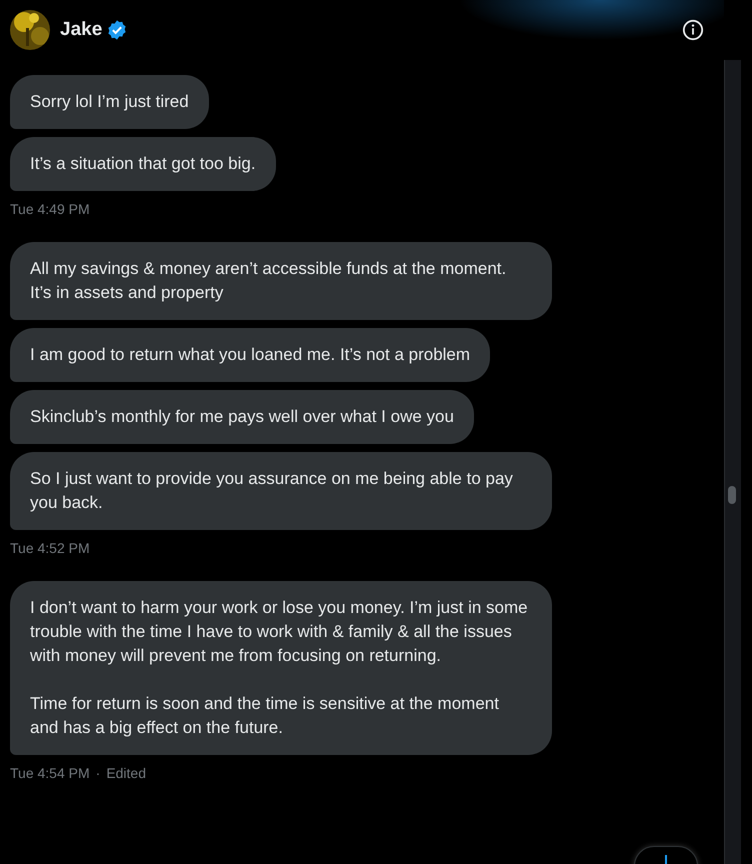 Image resolution: width=752 pixels, height=864 pixels. I want to click on message-time: Tue 4:54 PM, so click(50, 773).